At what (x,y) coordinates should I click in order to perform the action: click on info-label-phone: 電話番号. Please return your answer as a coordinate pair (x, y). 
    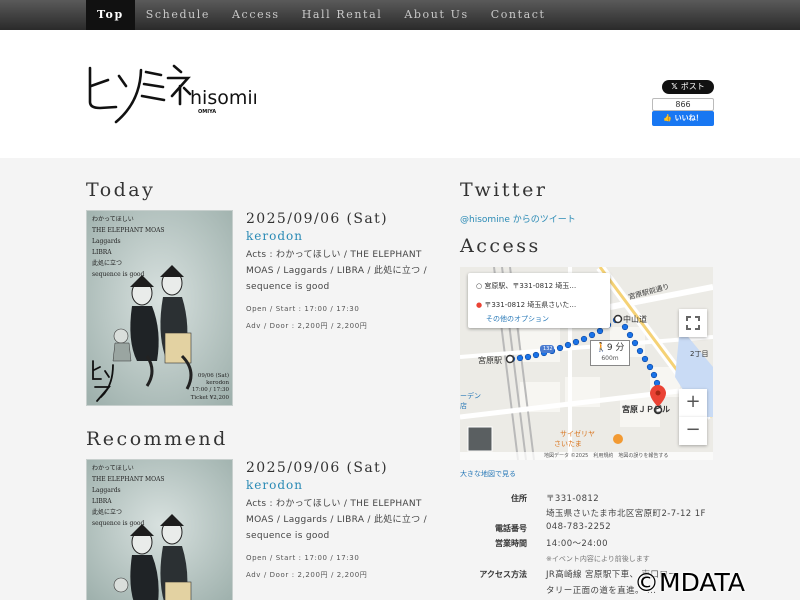
    Looking at the image, I should click on (511, 528).